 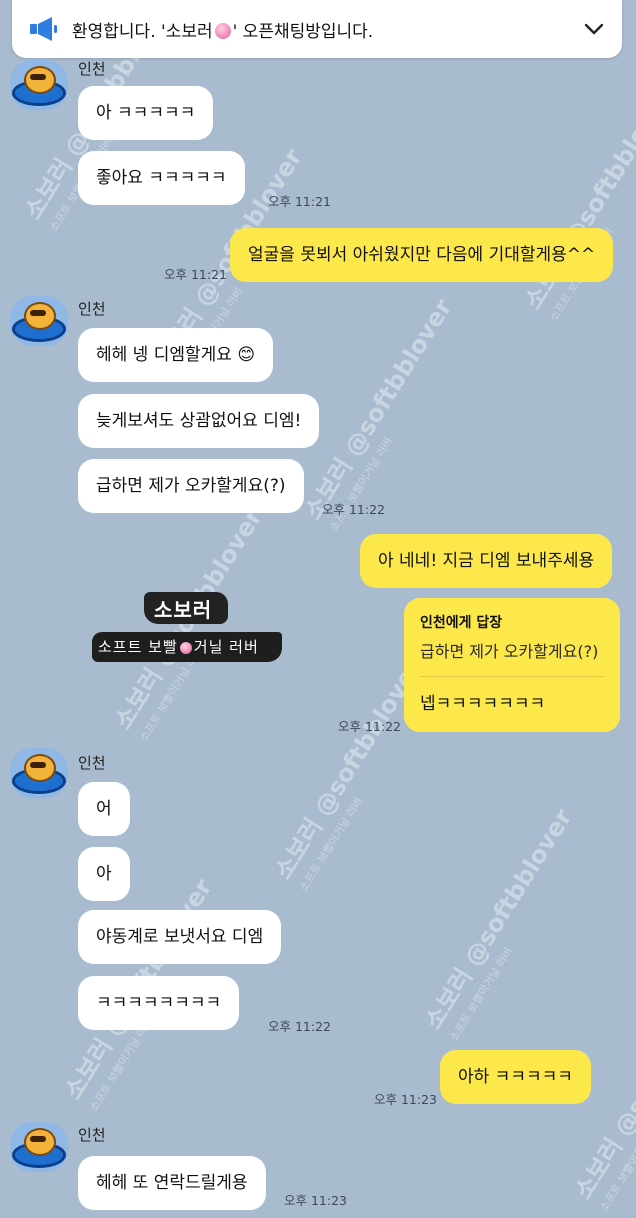 I want to click on sticker-subtitle: 소프트 보빨 거닐 러버, so click(x=178, y=647).